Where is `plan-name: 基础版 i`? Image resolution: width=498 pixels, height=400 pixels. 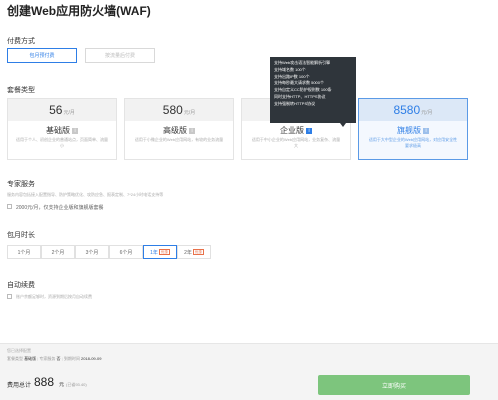 plan-name: 基础版 i is located at coordinates (62, 130).